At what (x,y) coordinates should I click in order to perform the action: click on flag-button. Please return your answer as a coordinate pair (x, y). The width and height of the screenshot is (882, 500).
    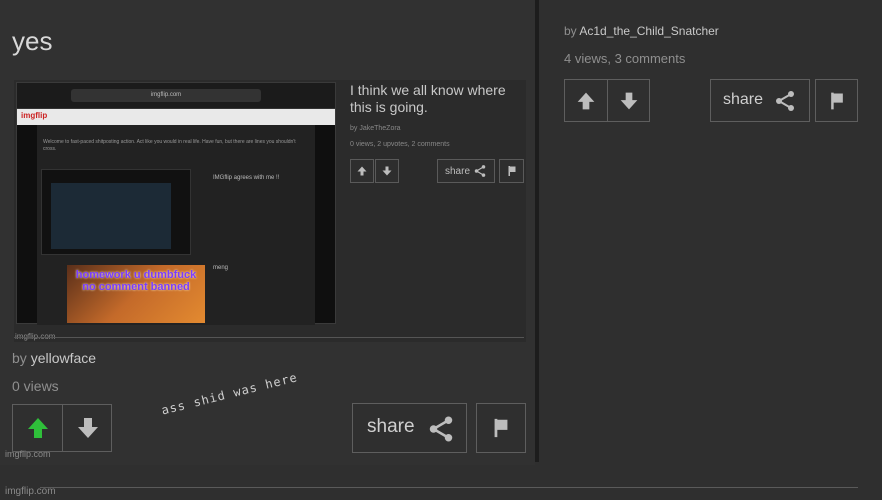
    Looking at the image, I should click on (501, 428).